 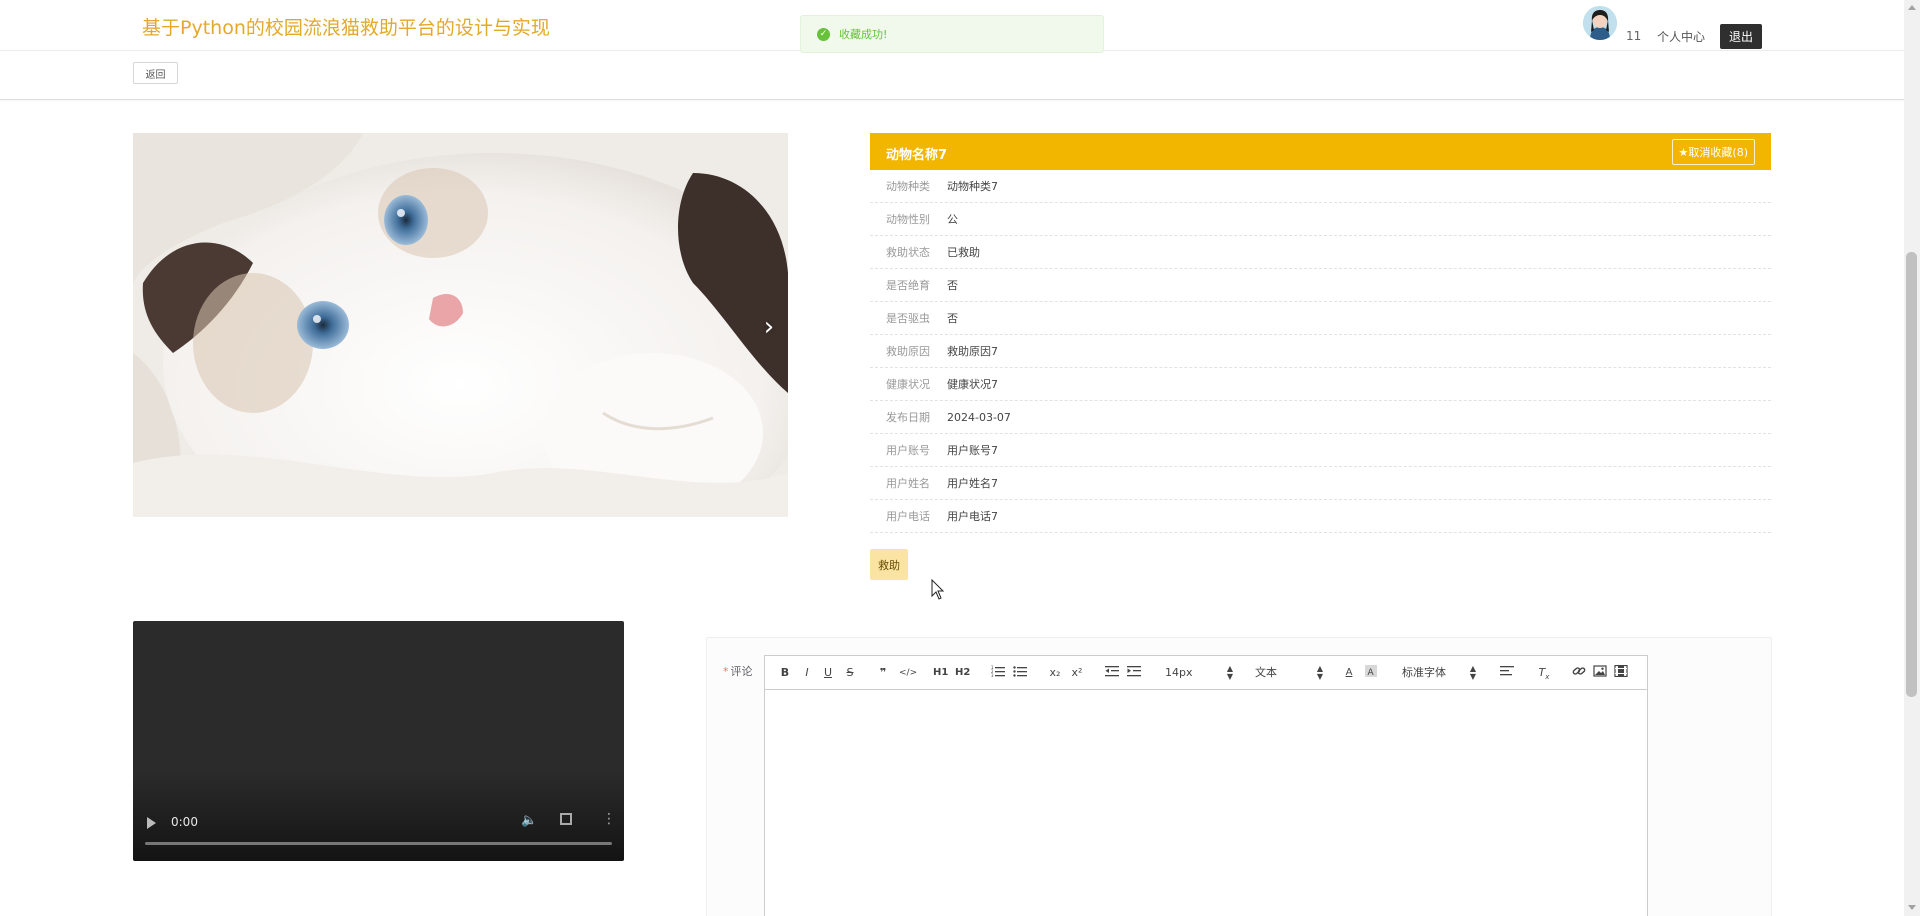 I want to click on field-label: 救助状态, so click(x=908, y=252).